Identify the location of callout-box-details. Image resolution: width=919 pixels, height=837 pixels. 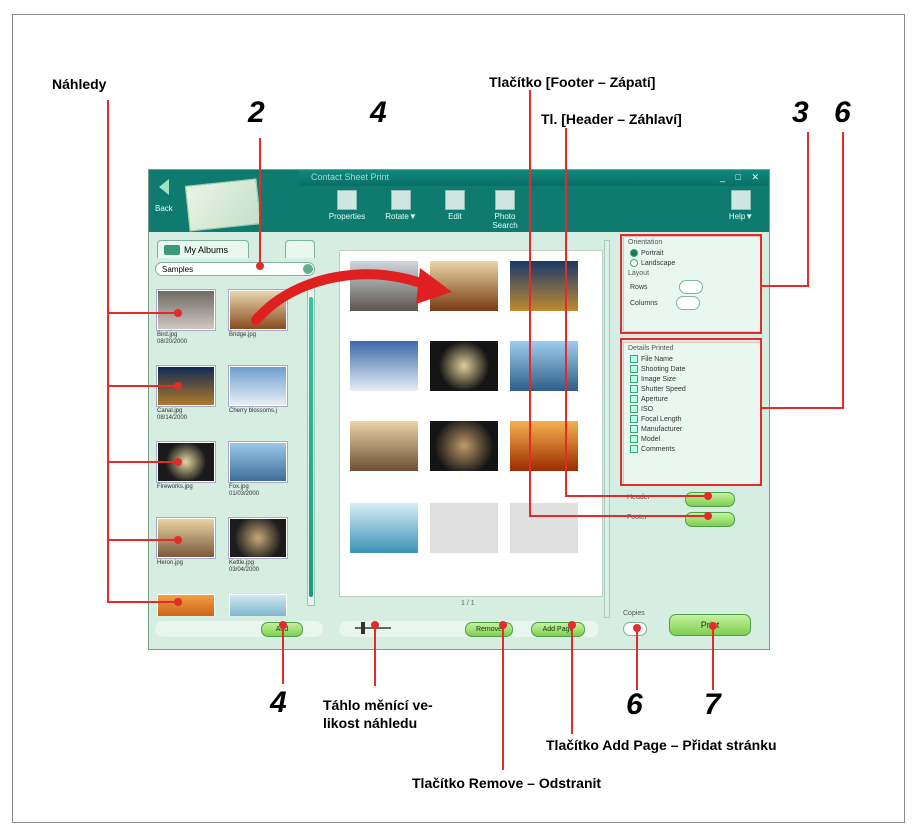
(691, 412).